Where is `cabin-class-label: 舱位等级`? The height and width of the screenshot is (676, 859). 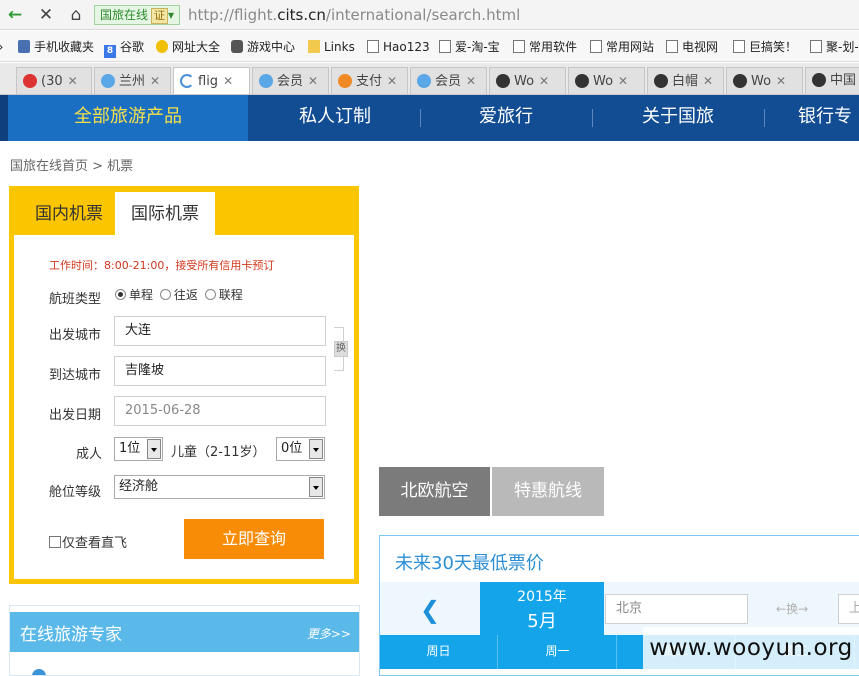
cabin-class-label: 舱位等级 is located at coordinates (75, 492).